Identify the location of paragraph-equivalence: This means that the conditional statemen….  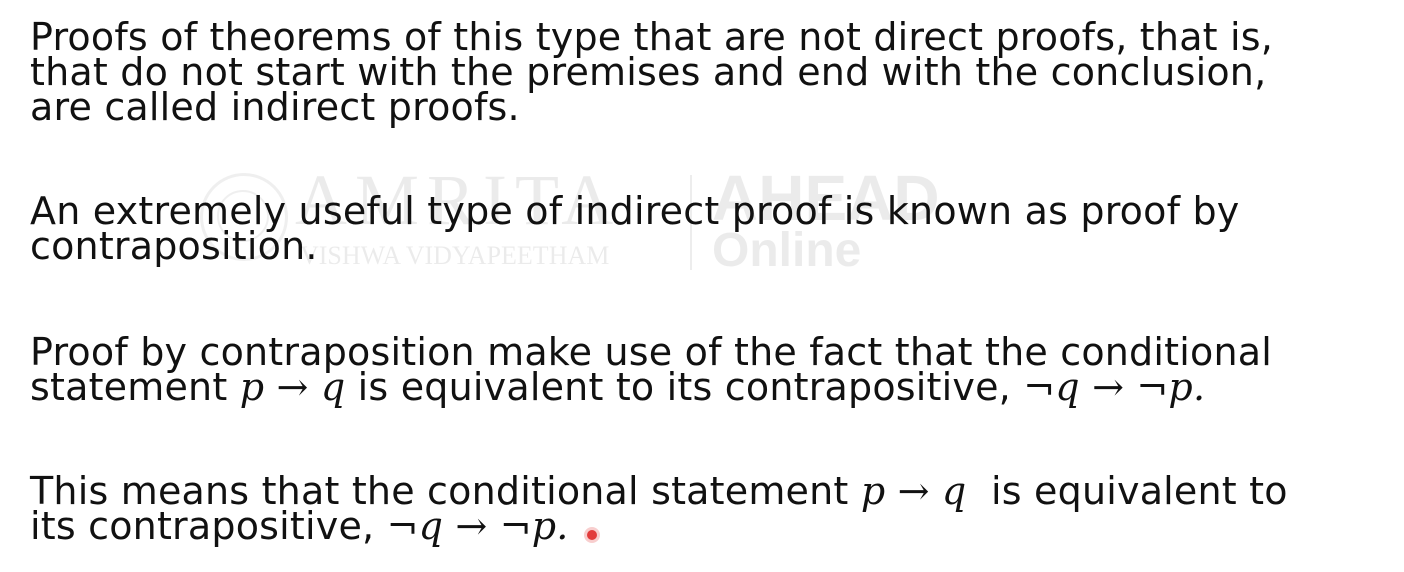
(675, 508).